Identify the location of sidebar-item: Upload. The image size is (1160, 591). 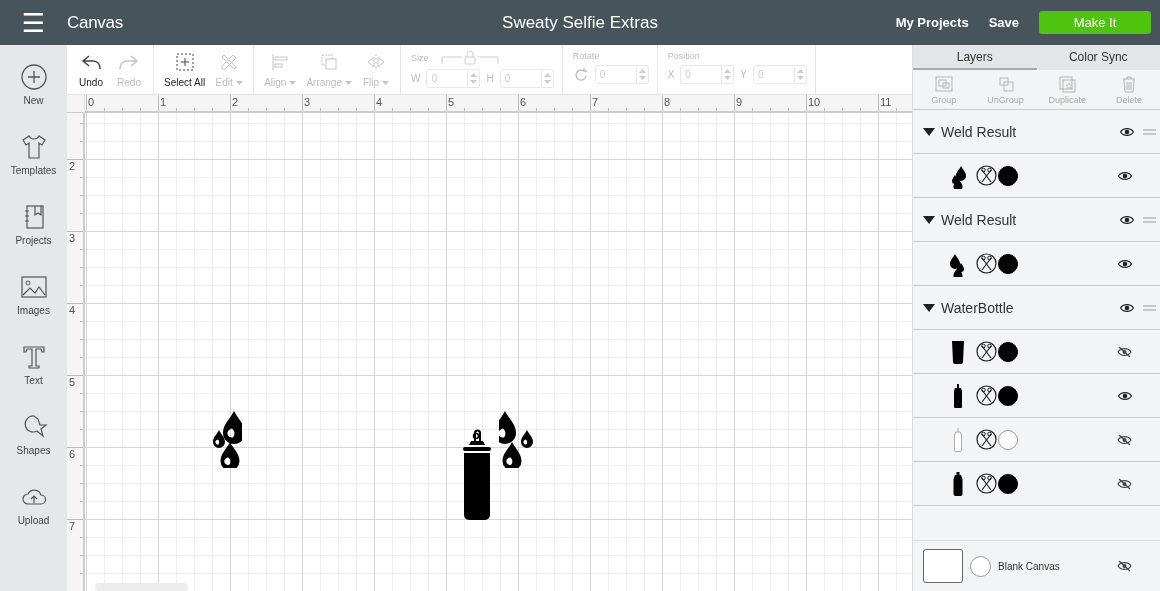
(33, 508).